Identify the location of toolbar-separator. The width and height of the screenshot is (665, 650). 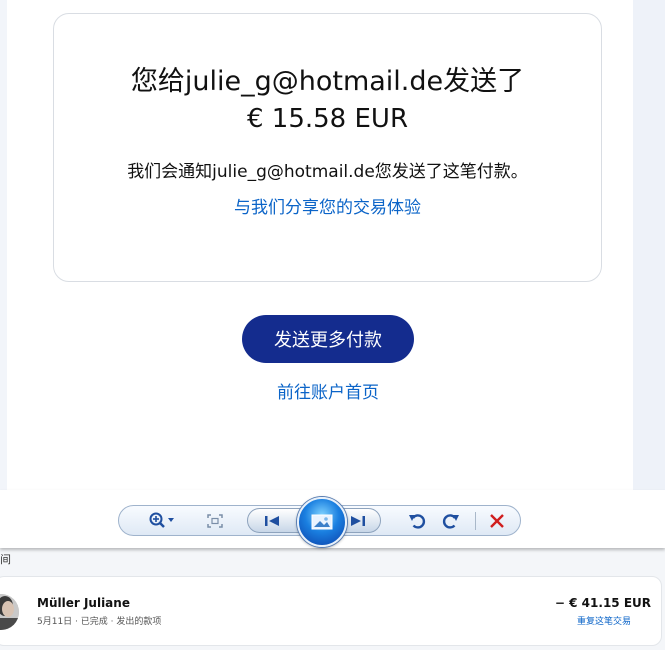
(475, 521).